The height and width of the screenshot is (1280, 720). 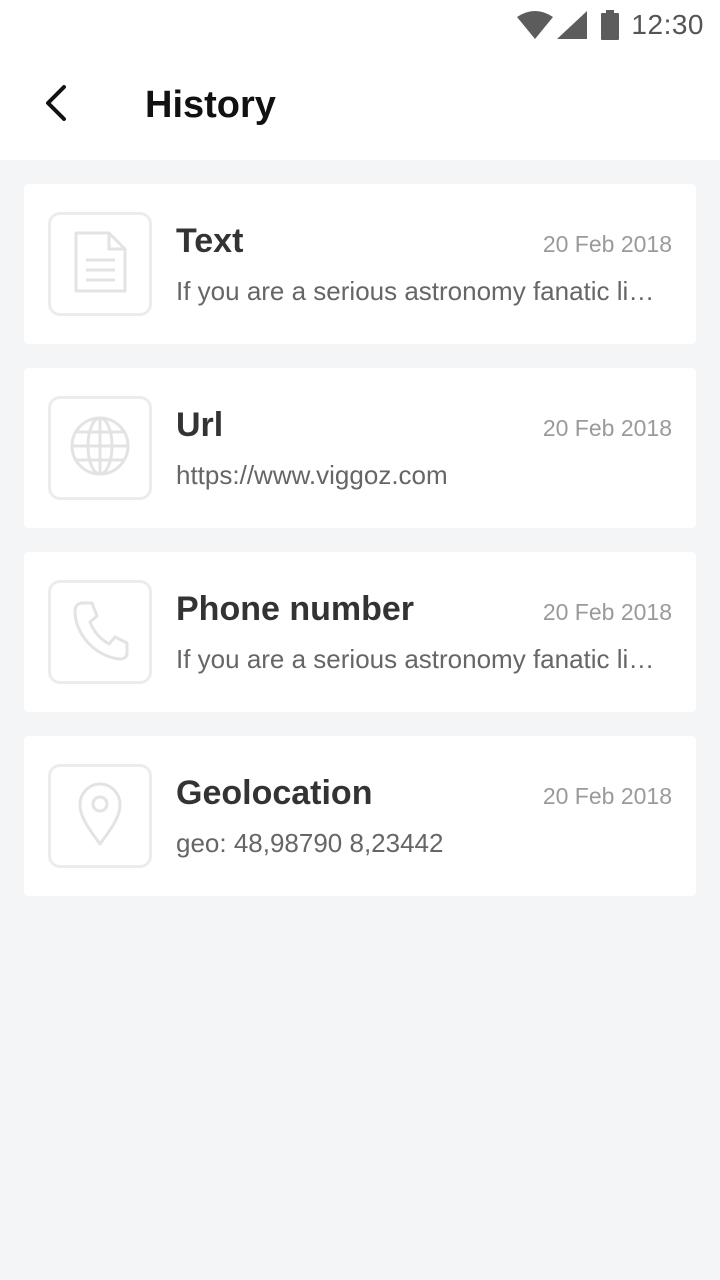 I want to click on signal-icon, so click(x=572, y=25).